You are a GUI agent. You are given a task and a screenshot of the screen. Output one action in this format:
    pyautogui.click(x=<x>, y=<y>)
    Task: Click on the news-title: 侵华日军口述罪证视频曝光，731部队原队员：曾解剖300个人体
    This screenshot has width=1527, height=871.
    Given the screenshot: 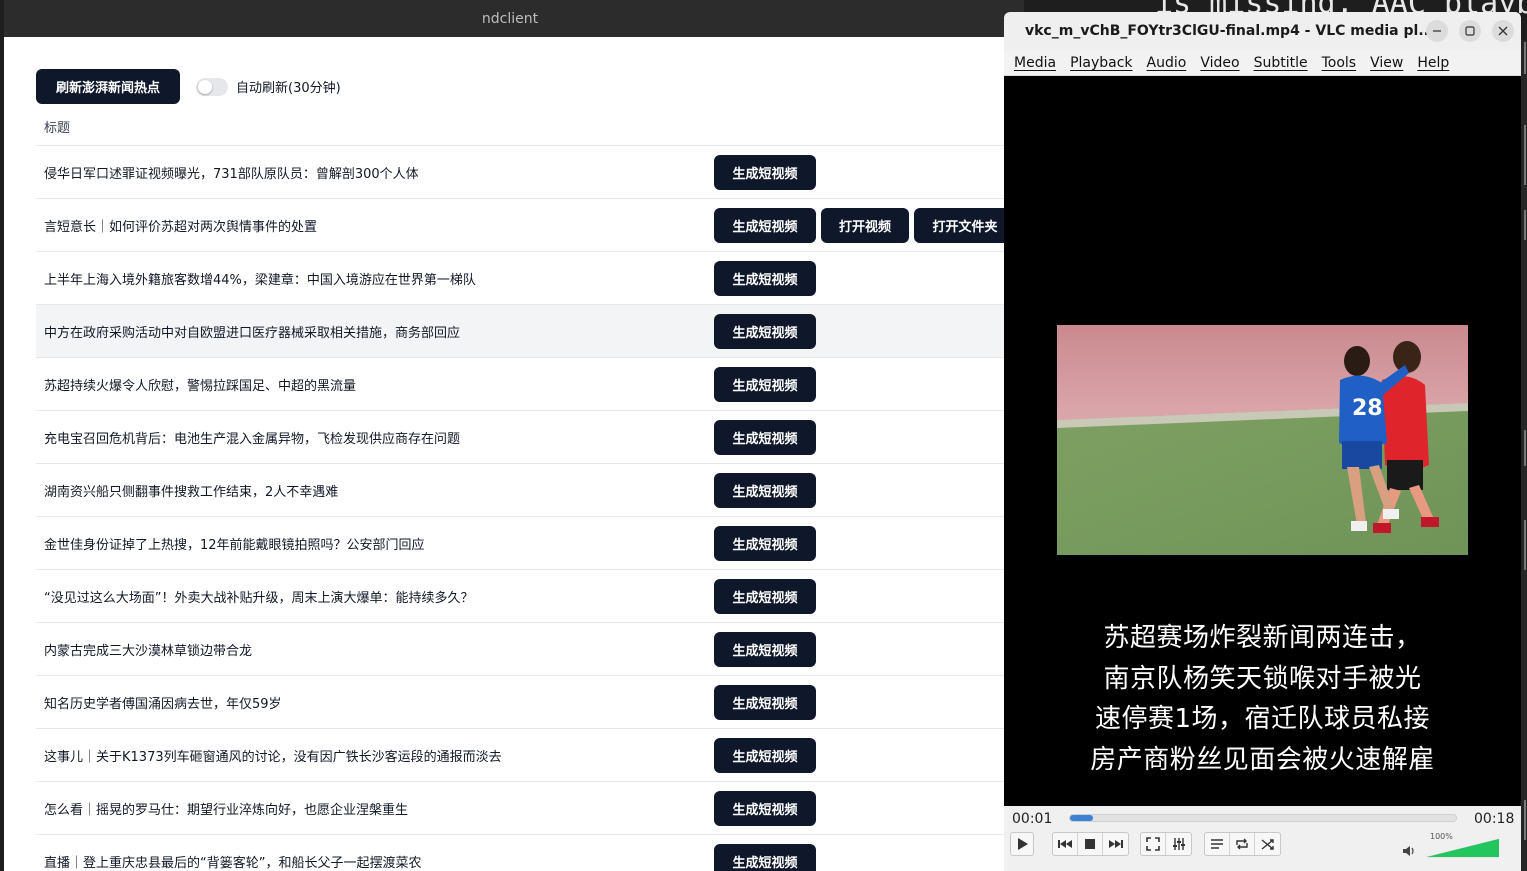 What is the action you would take?
    pyautogui.click(x=231, y=174)
    